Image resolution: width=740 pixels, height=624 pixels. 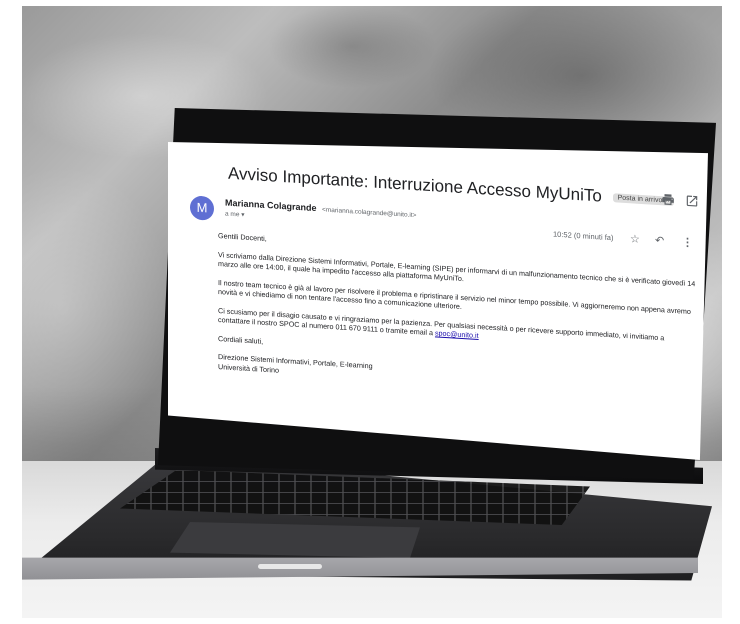 I want to click on chevron-down-icon: ▾, so click(x=242, y=214).